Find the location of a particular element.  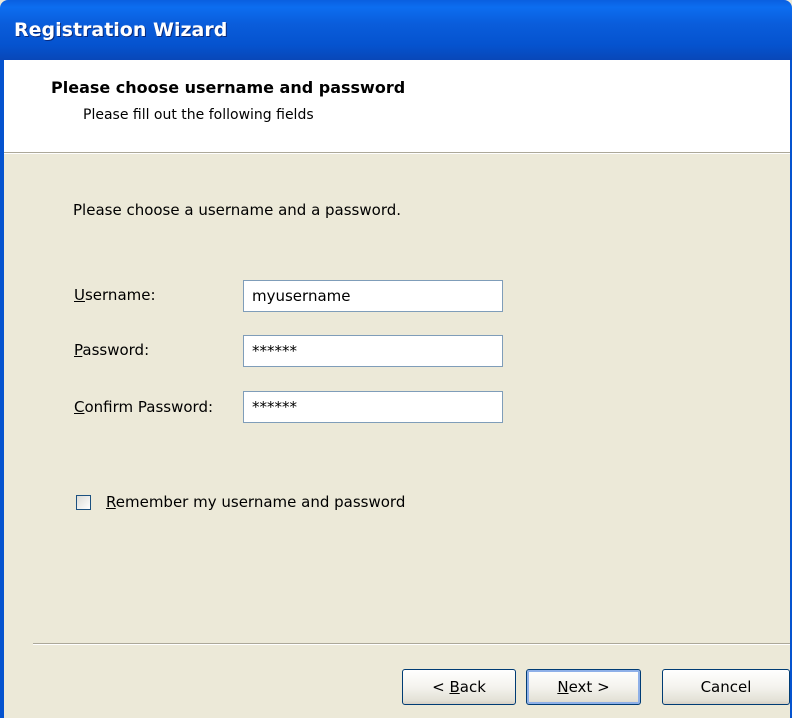

remember-label-mnemonic: R is located at coordinates (111, 502).